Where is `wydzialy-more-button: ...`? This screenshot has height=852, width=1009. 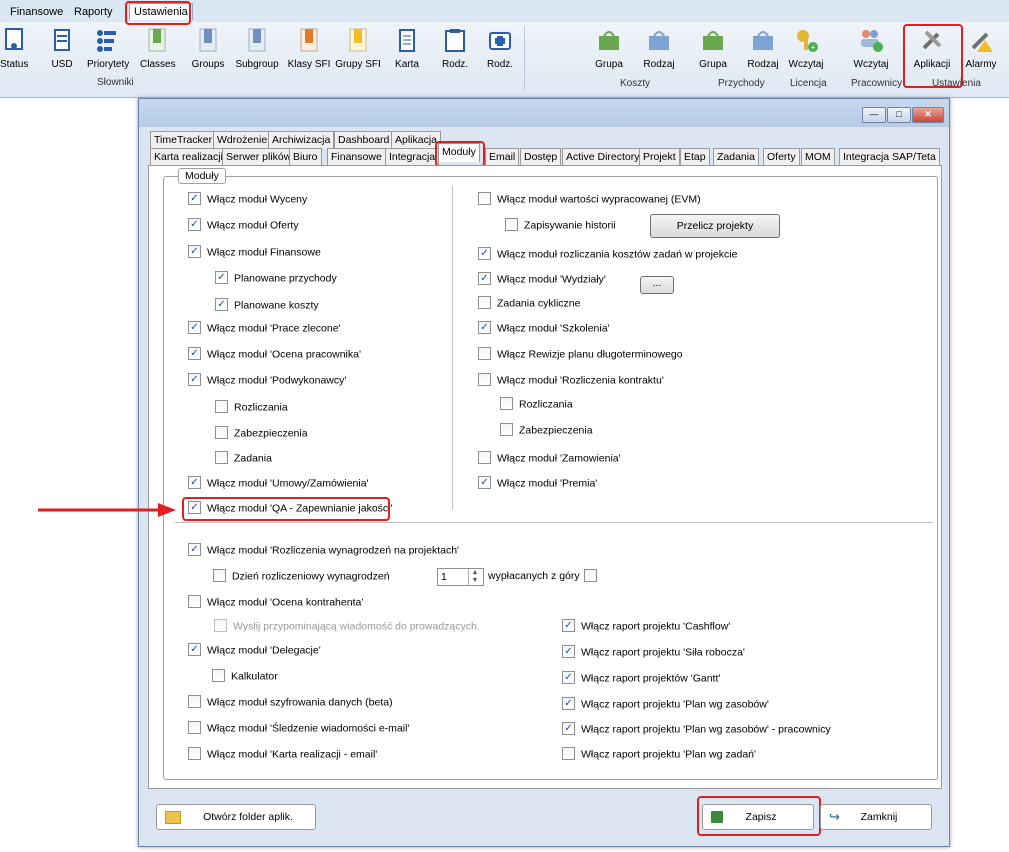
wydzialy-more-button: ... is located at coordinates (657, 285).